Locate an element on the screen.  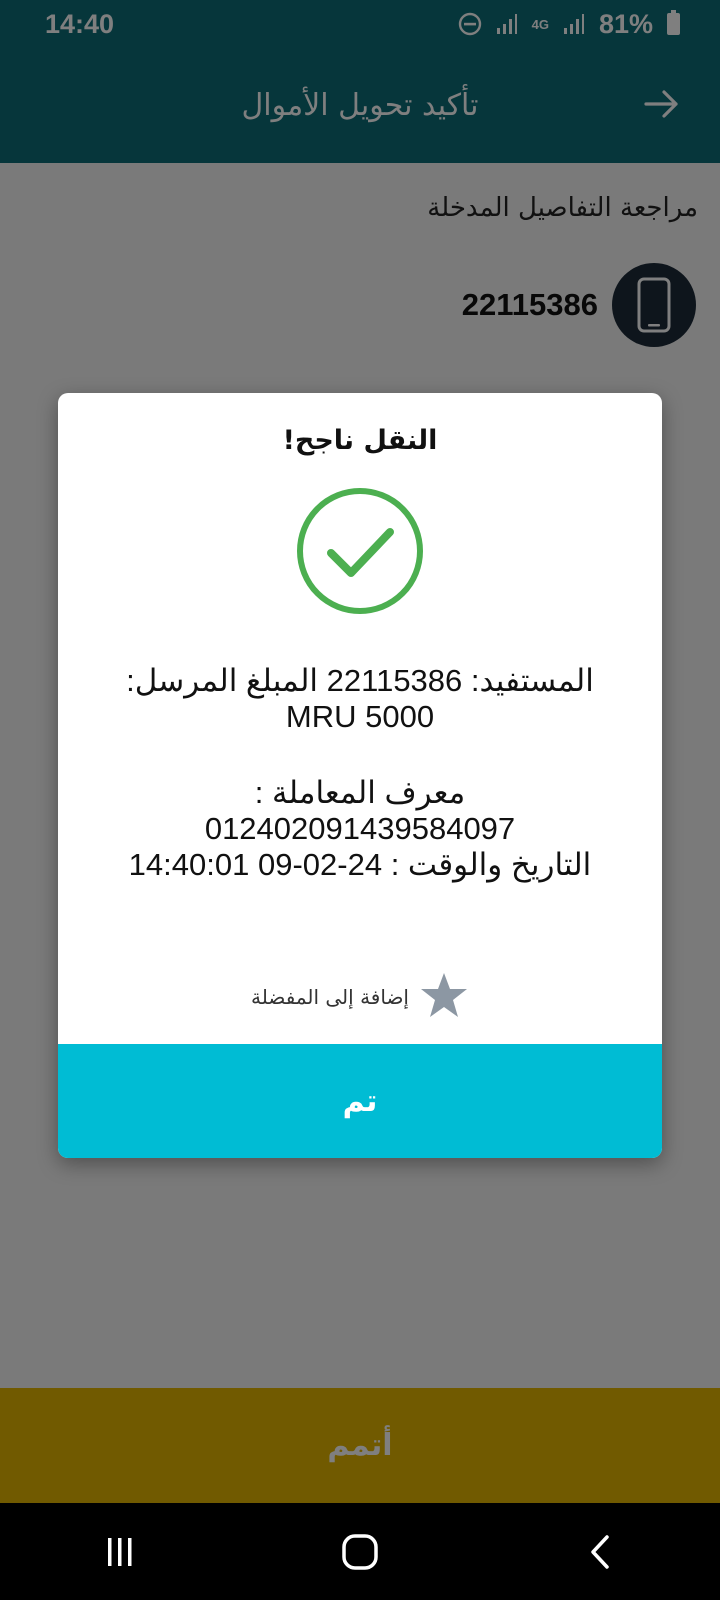
system-nav-bar is located at coordinates (360, 1551).